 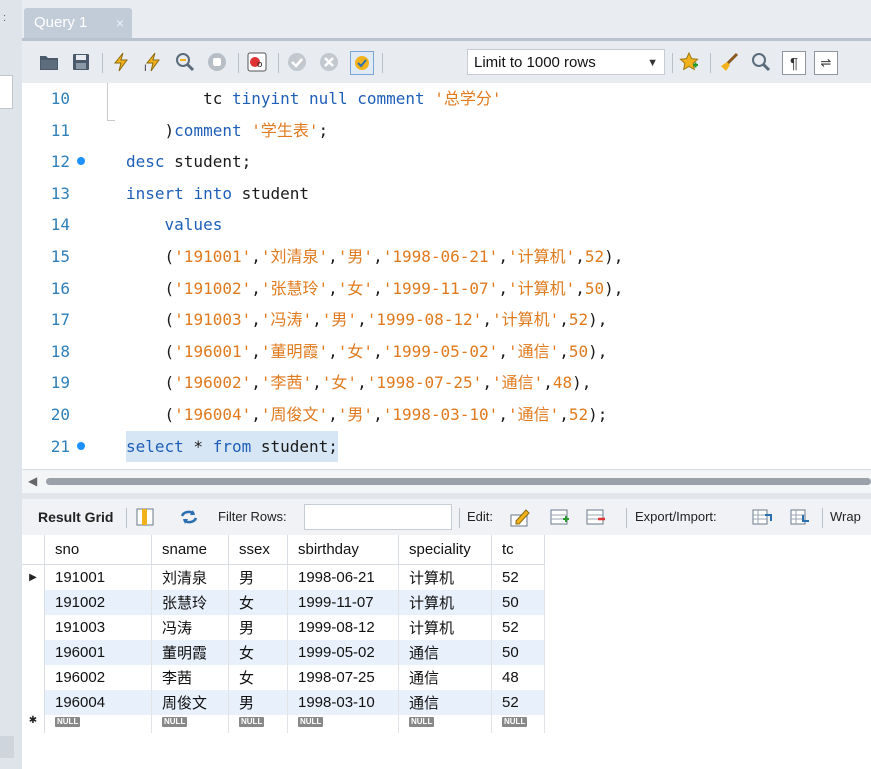 I want to click on editor-horizontal-scrollbar: ◀, so click(x=446, y=481).